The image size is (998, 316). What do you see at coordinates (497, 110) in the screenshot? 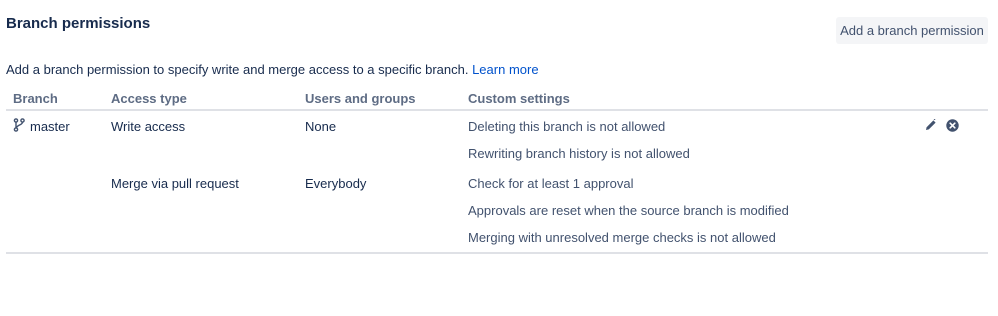
I see `header-divider` at bounding box center [497, 110].